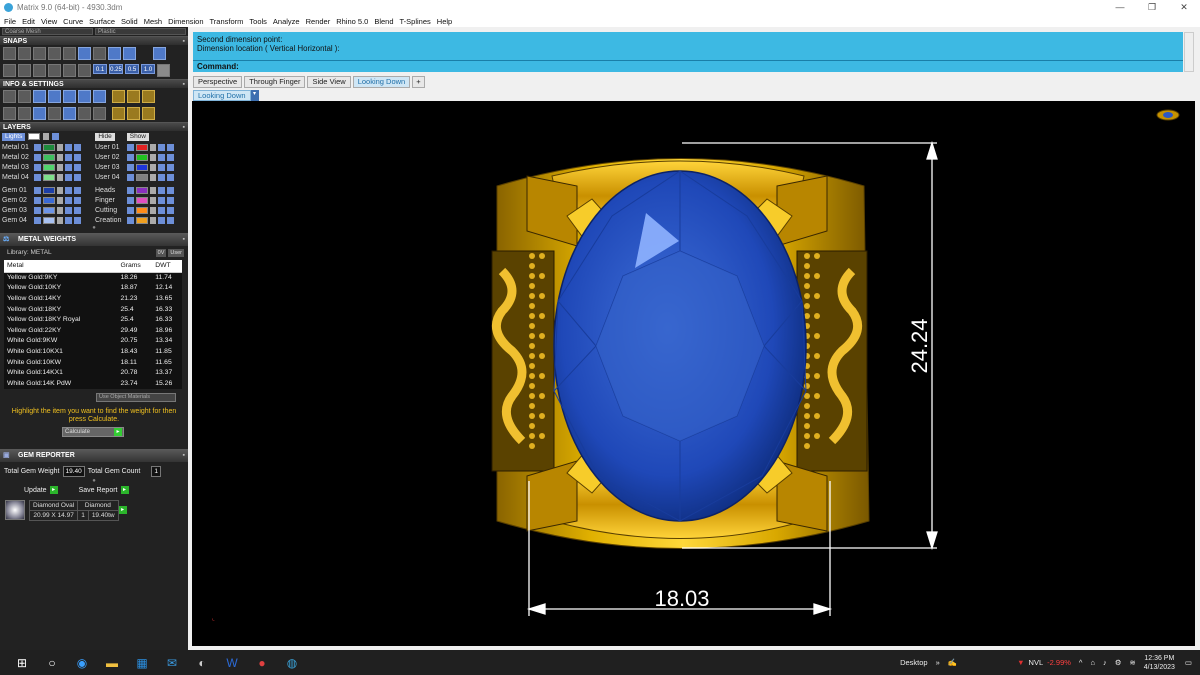 This screenshot has height=675, width=1200. Describe the element at coordinates (118, 113) in the screenshot. I see `gold-tool-4-icon` at that location.